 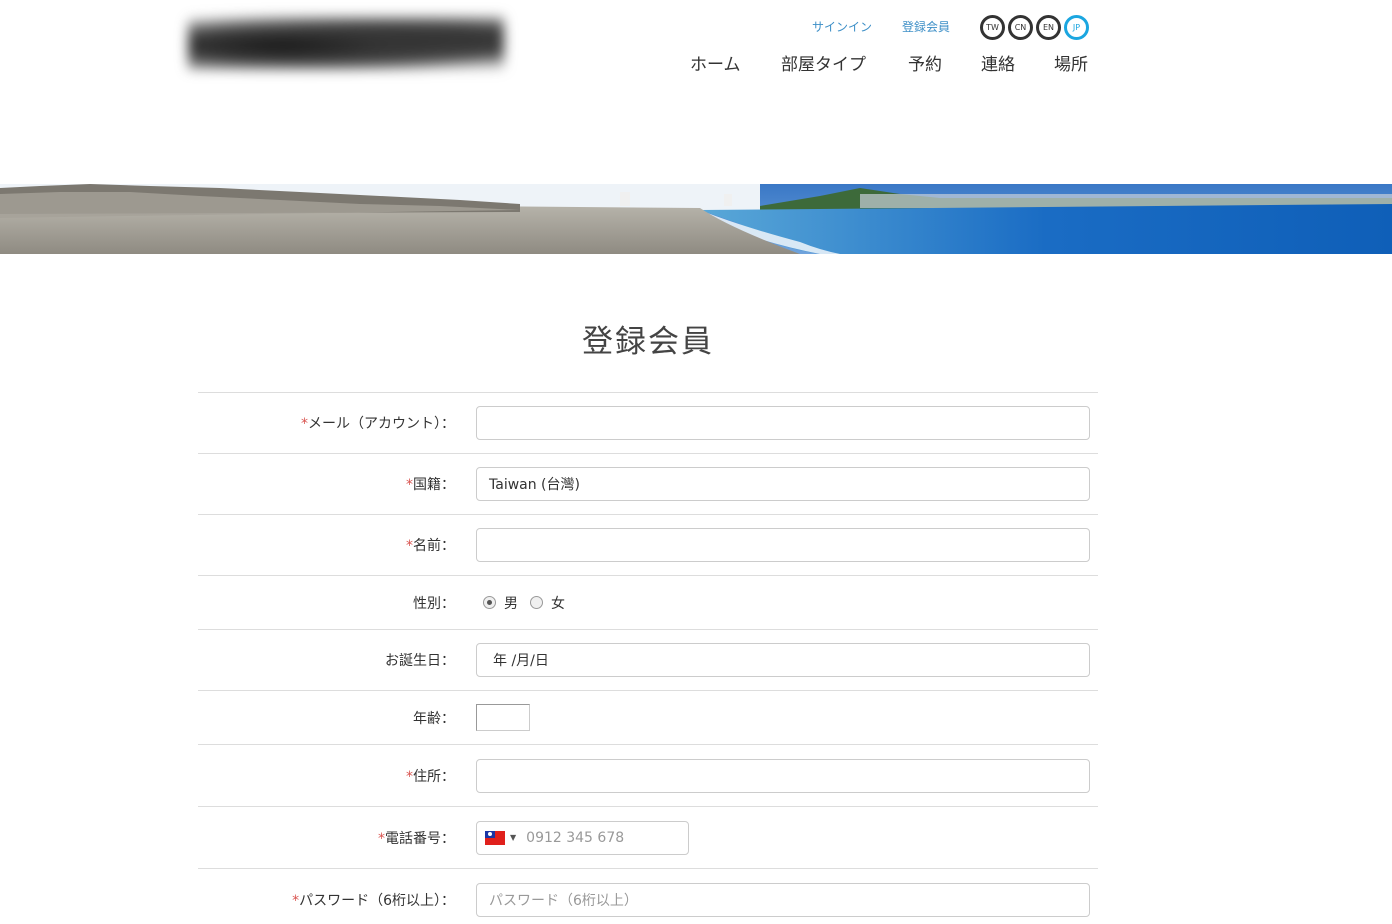 What do you see at coordinates (1034, 27) in the screenshot?
I see `language-switcher: TW CN EN JP` at bounding box center [1034, 27].